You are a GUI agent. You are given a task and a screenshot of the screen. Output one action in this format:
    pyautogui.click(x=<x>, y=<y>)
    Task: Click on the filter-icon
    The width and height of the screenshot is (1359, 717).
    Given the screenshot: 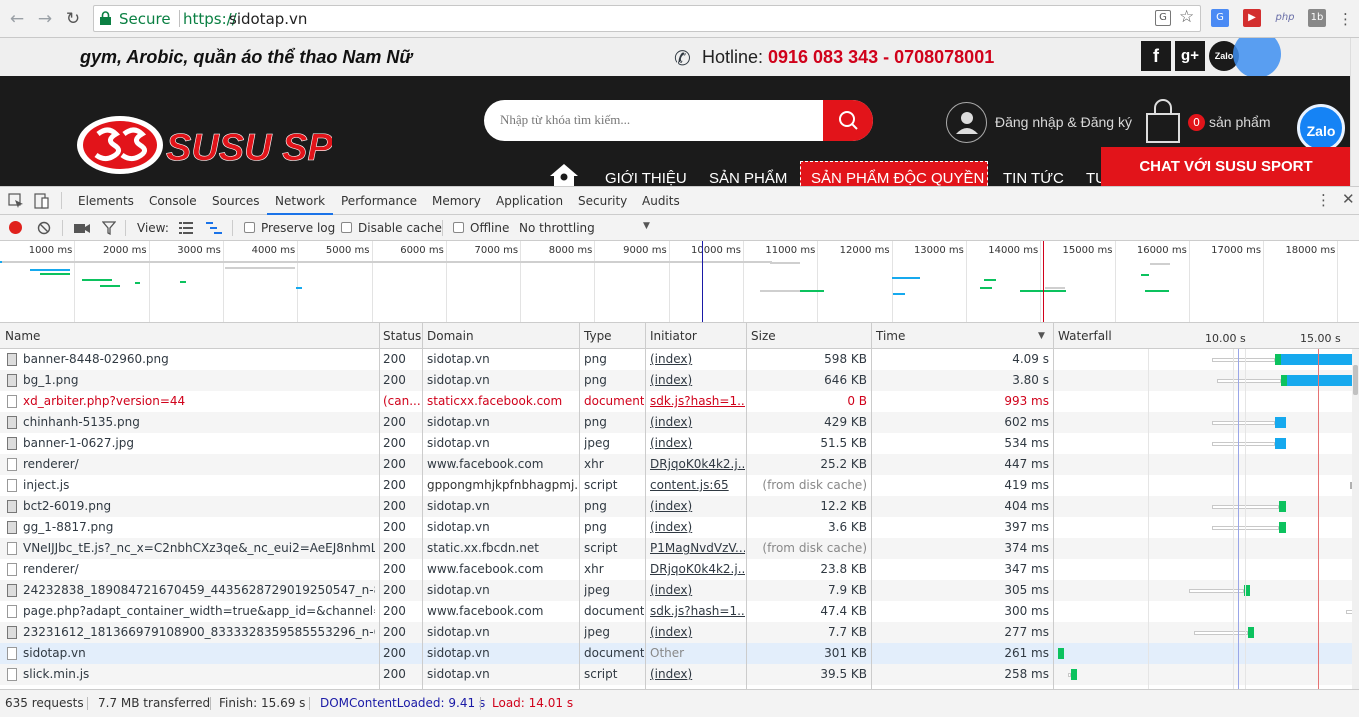 What is the action you would take?
    pyautogui.click(x=109, y=228)
    